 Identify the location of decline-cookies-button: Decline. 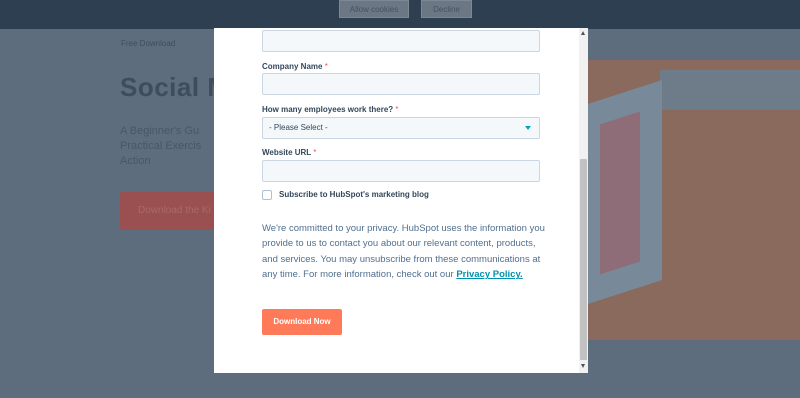
(446, 9).